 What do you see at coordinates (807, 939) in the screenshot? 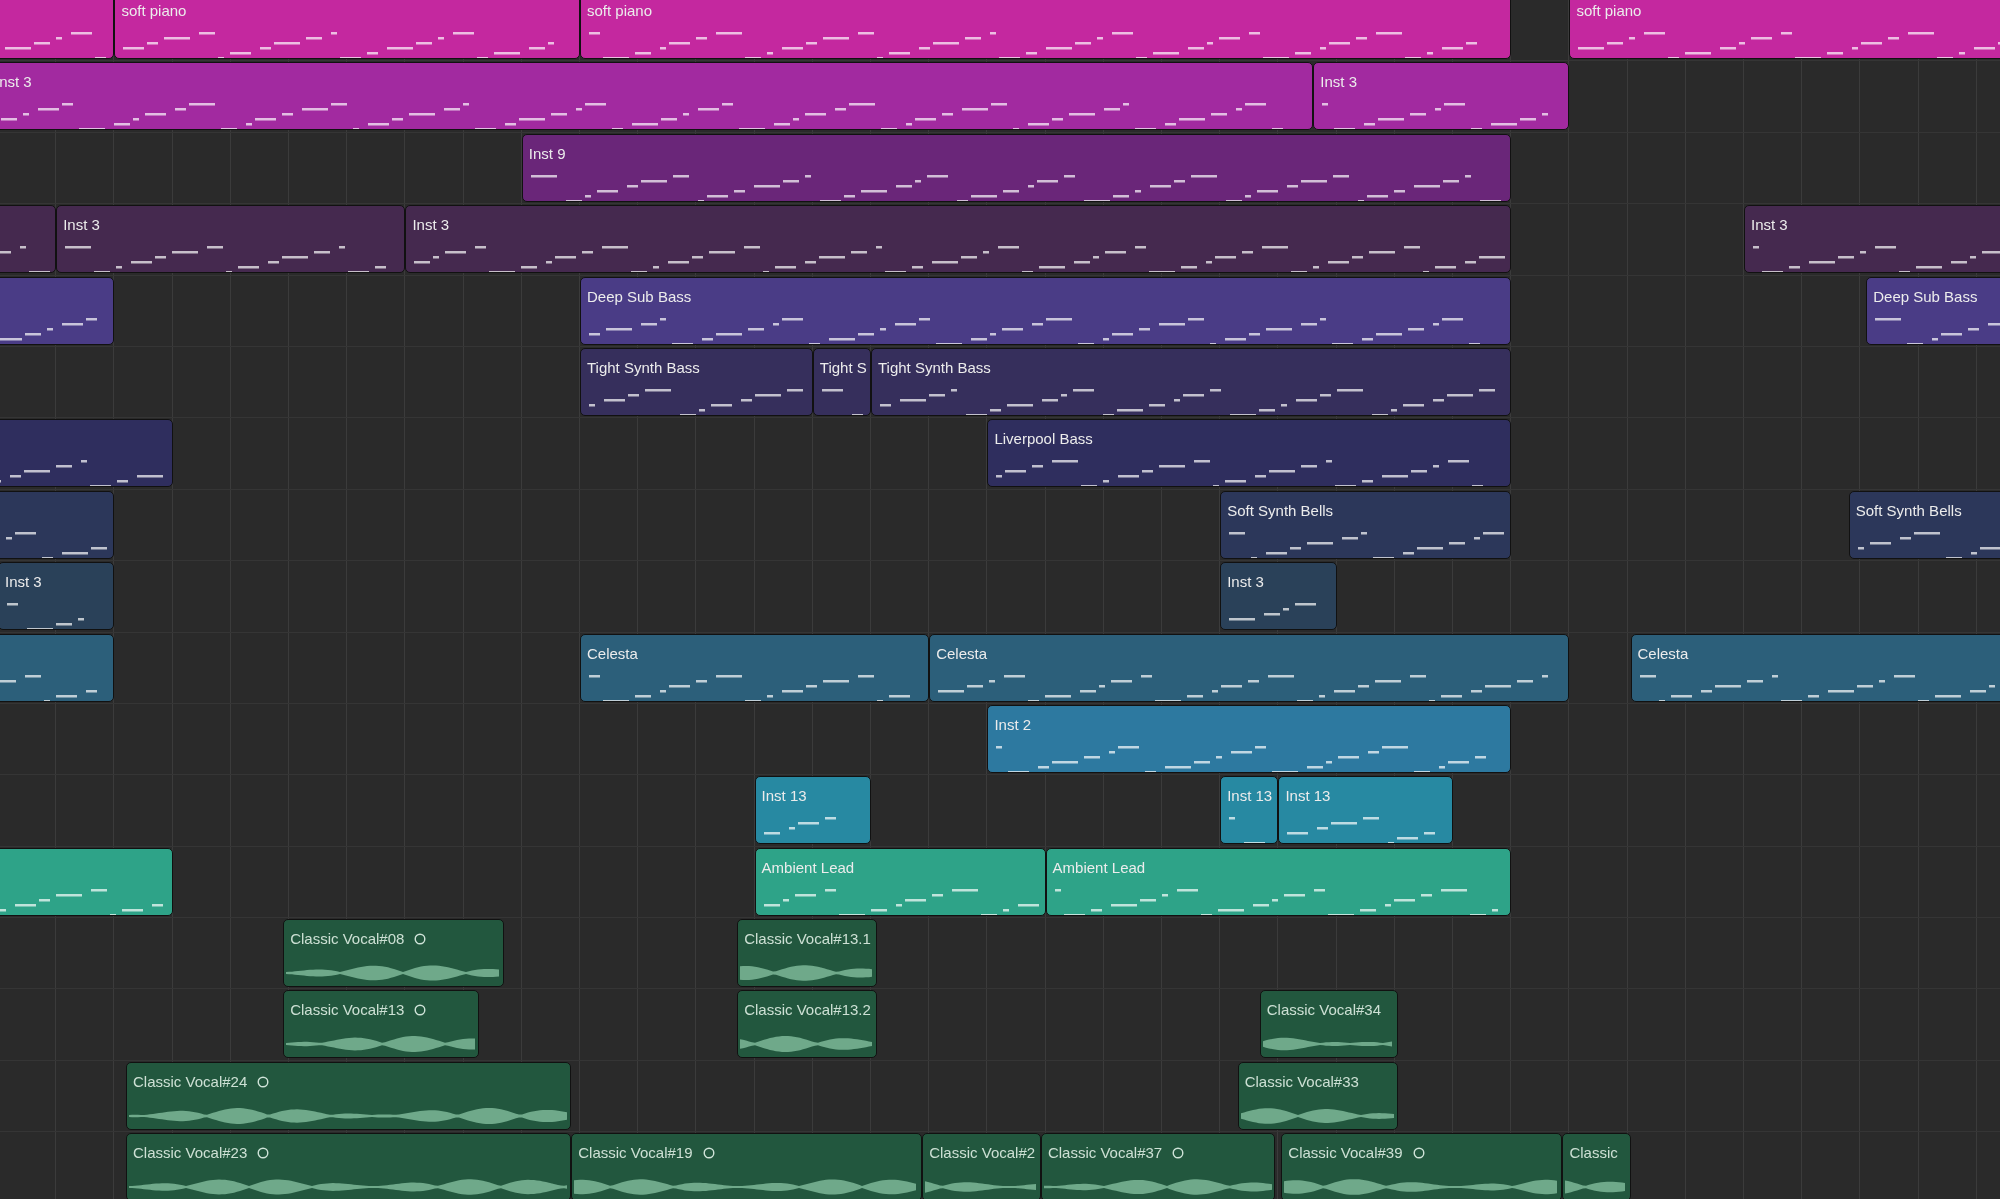
I see `region-name: Classic Vocal#13.1` at bounding box center [807, 939].